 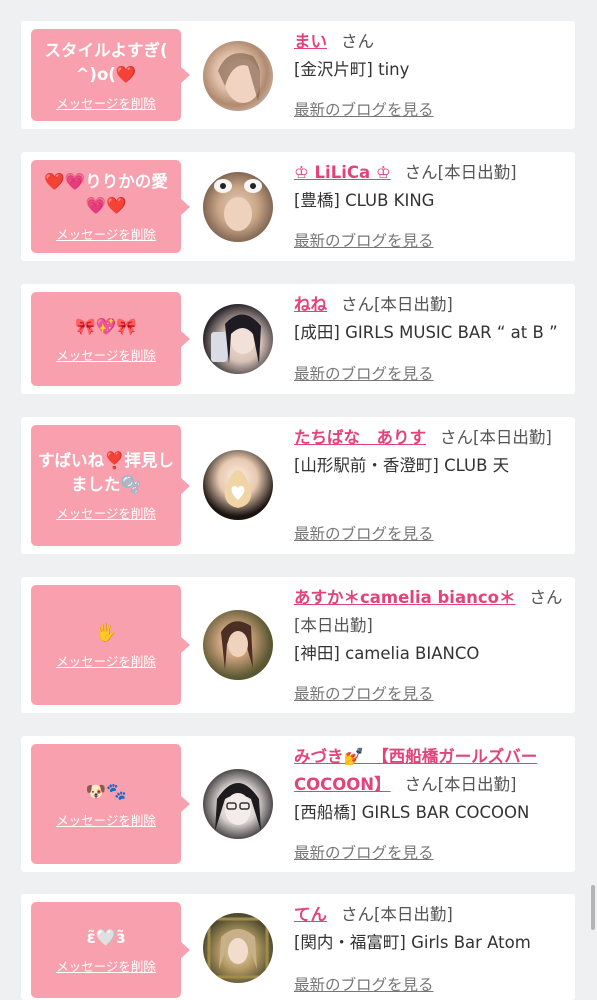 What do you see at coordinates (110, 804) in the screenshot?
I see `message-bubble: 🐶🐾 メッセージを削除` at bounding box center [110, 804].